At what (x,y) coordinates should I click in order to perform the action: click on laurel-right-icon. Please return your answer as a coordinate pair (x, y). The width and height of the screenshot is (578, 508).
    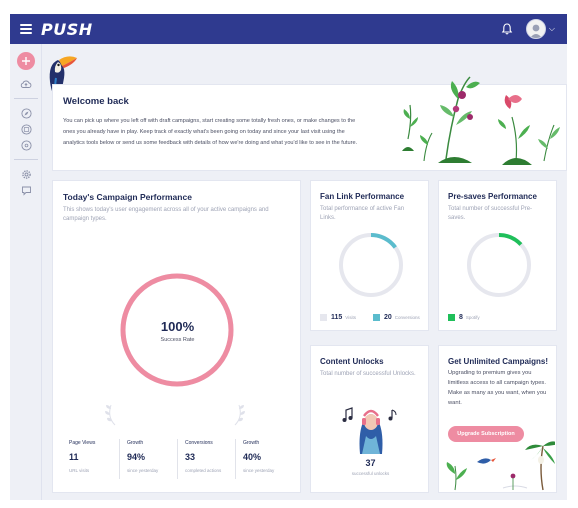
    Looking at the image, I should click on (239, 415).